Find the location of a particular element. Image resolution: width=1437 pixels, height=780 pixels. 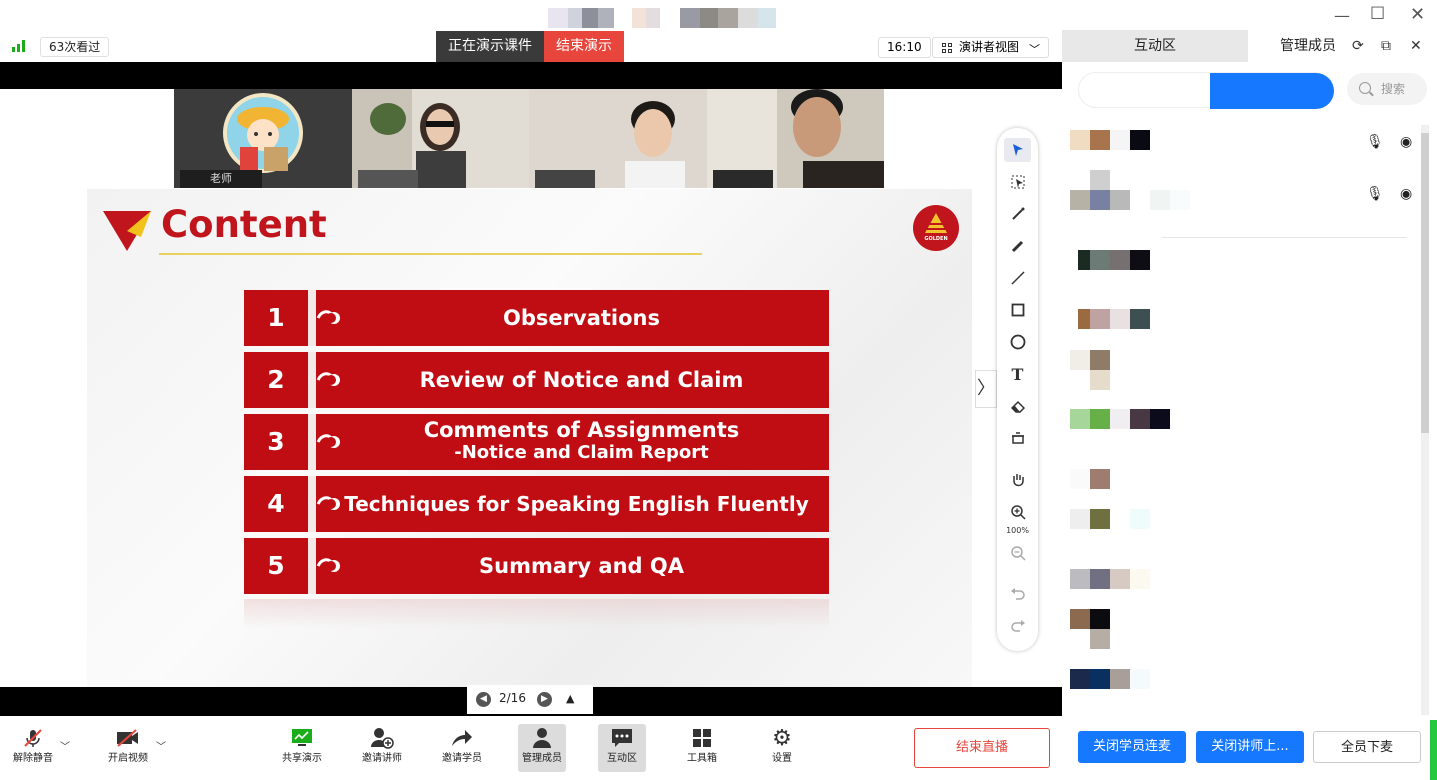

golden-logo-text: GOLDEN is located at coordinates (936, 239).